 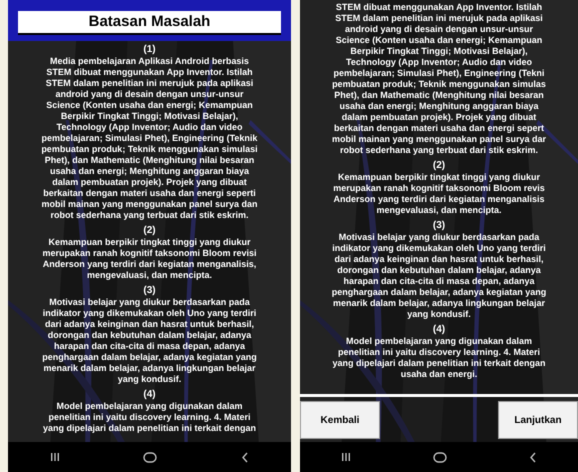 I want to click on text-line: Media pembelajaran Aplikasi Android berbasis, so click(x=149, y=61).